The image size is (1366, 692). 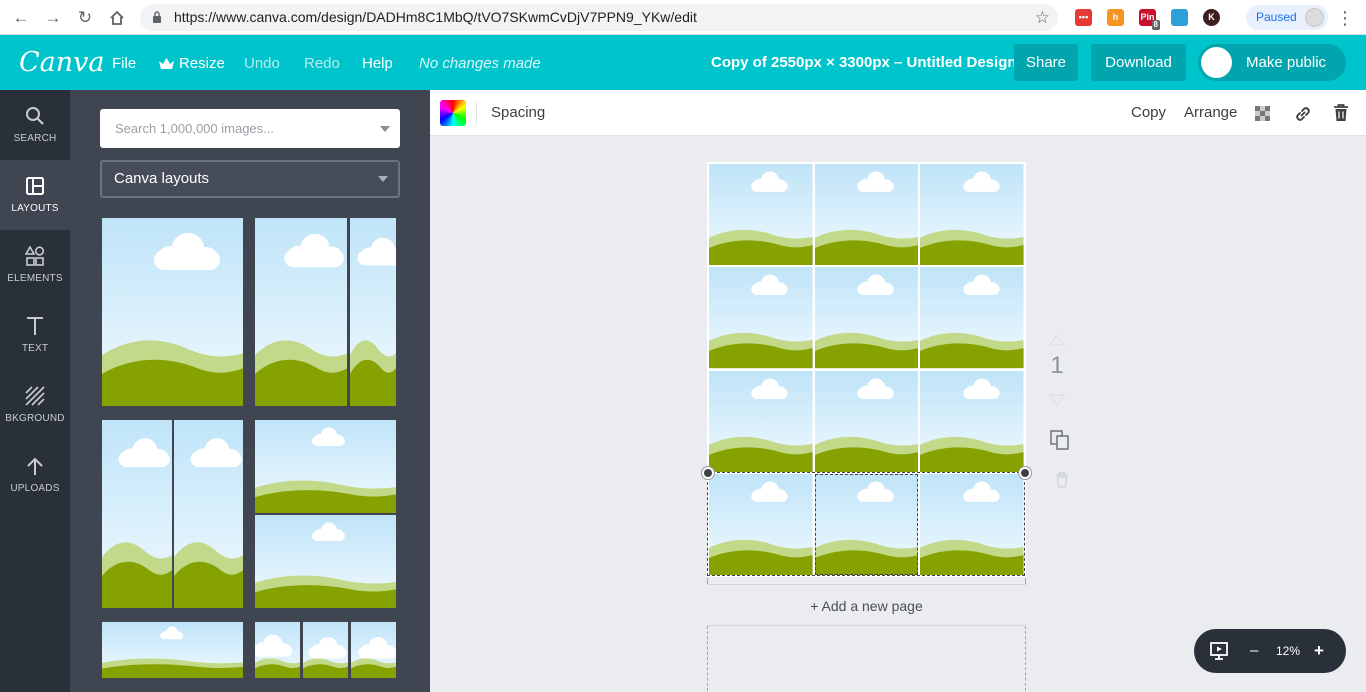 I want to click on back-arrow-icon: ←, so click(x=21, y=18).